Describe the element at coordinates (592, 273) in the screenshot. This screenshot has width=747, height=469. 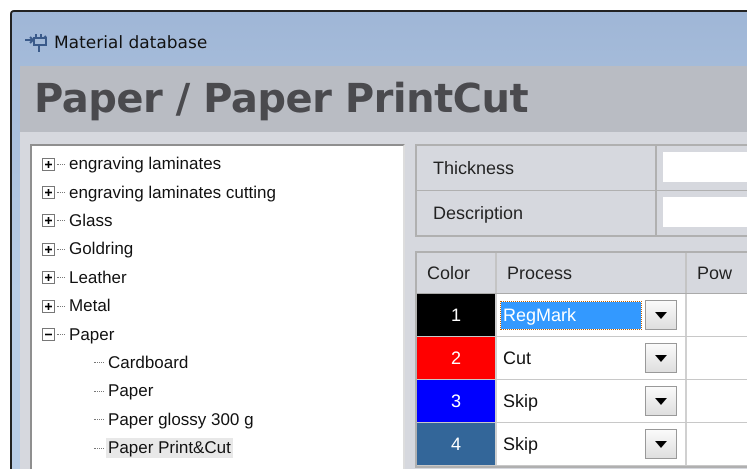
I see `column-header: Process` at that location.